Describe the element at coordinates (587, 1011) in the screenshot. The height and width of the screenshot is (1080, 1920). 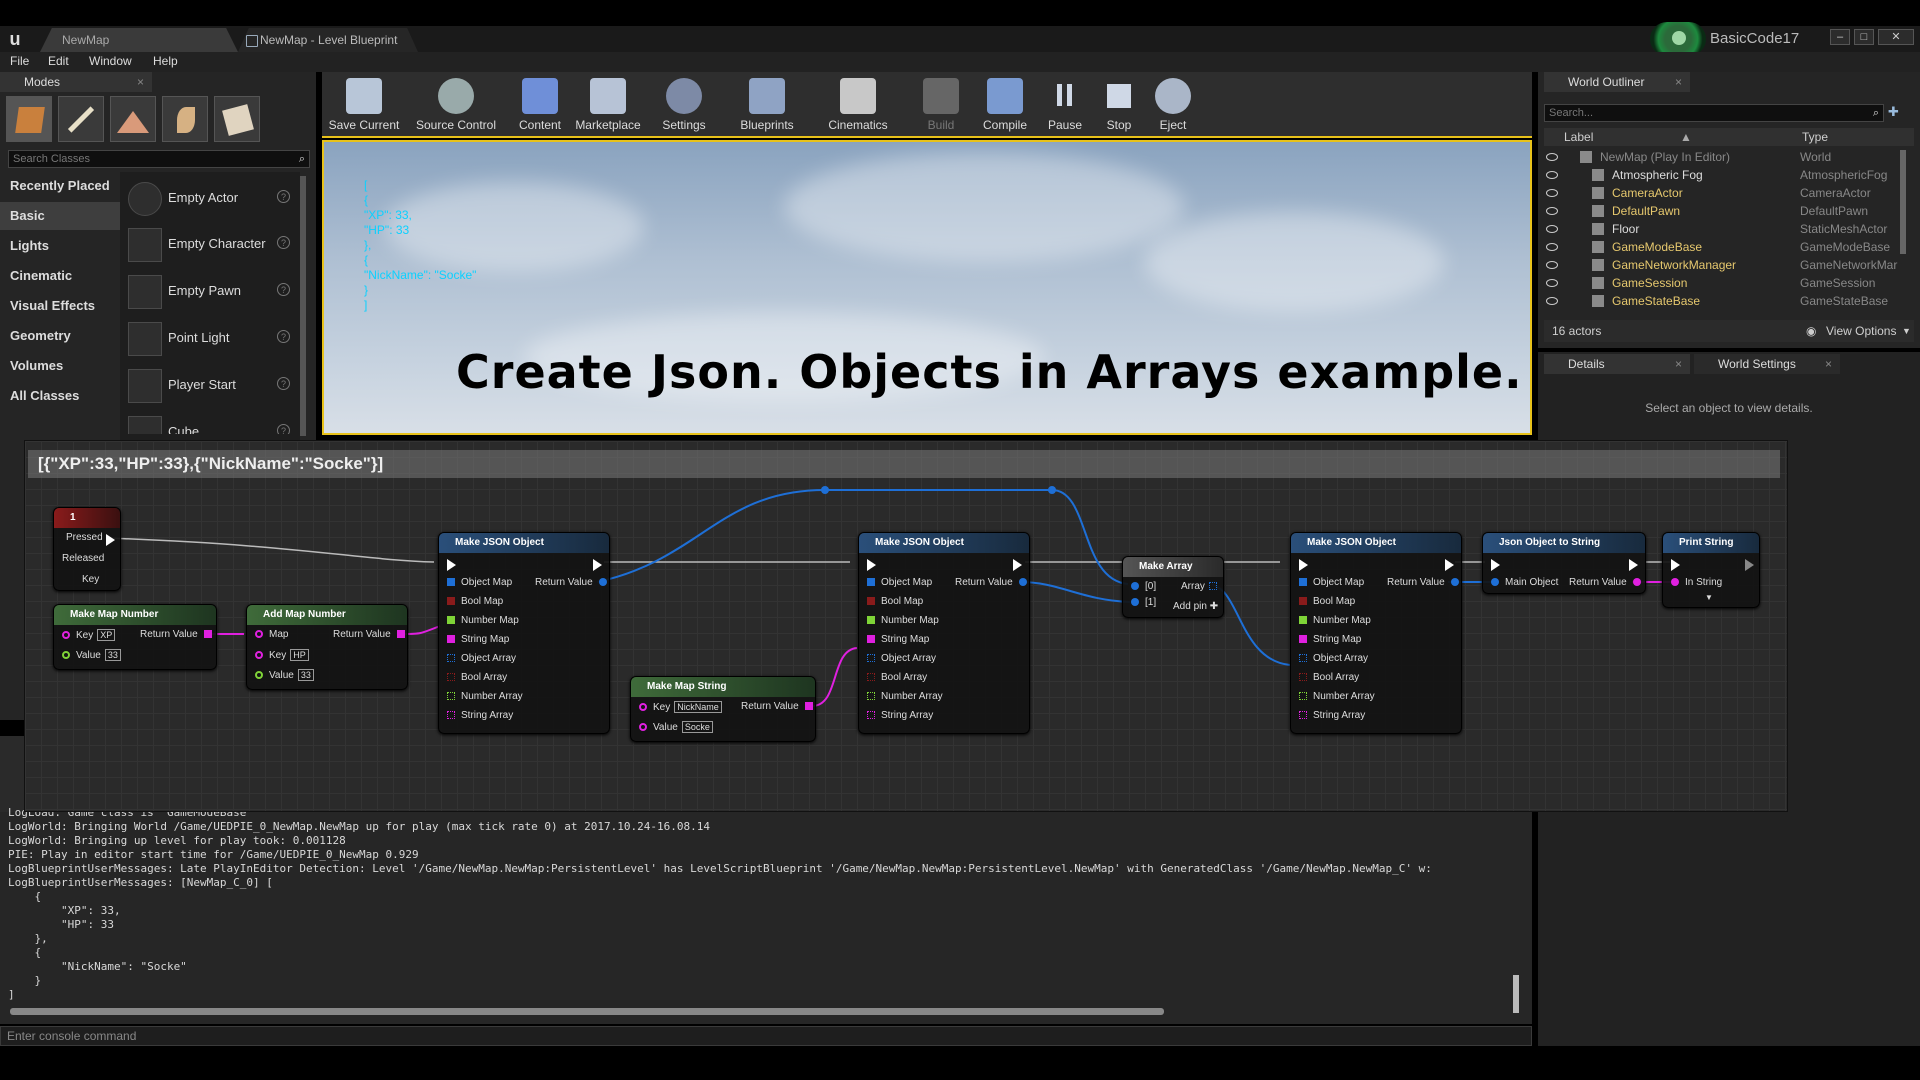
I see `log-horizontal-scrollbar` at that location.